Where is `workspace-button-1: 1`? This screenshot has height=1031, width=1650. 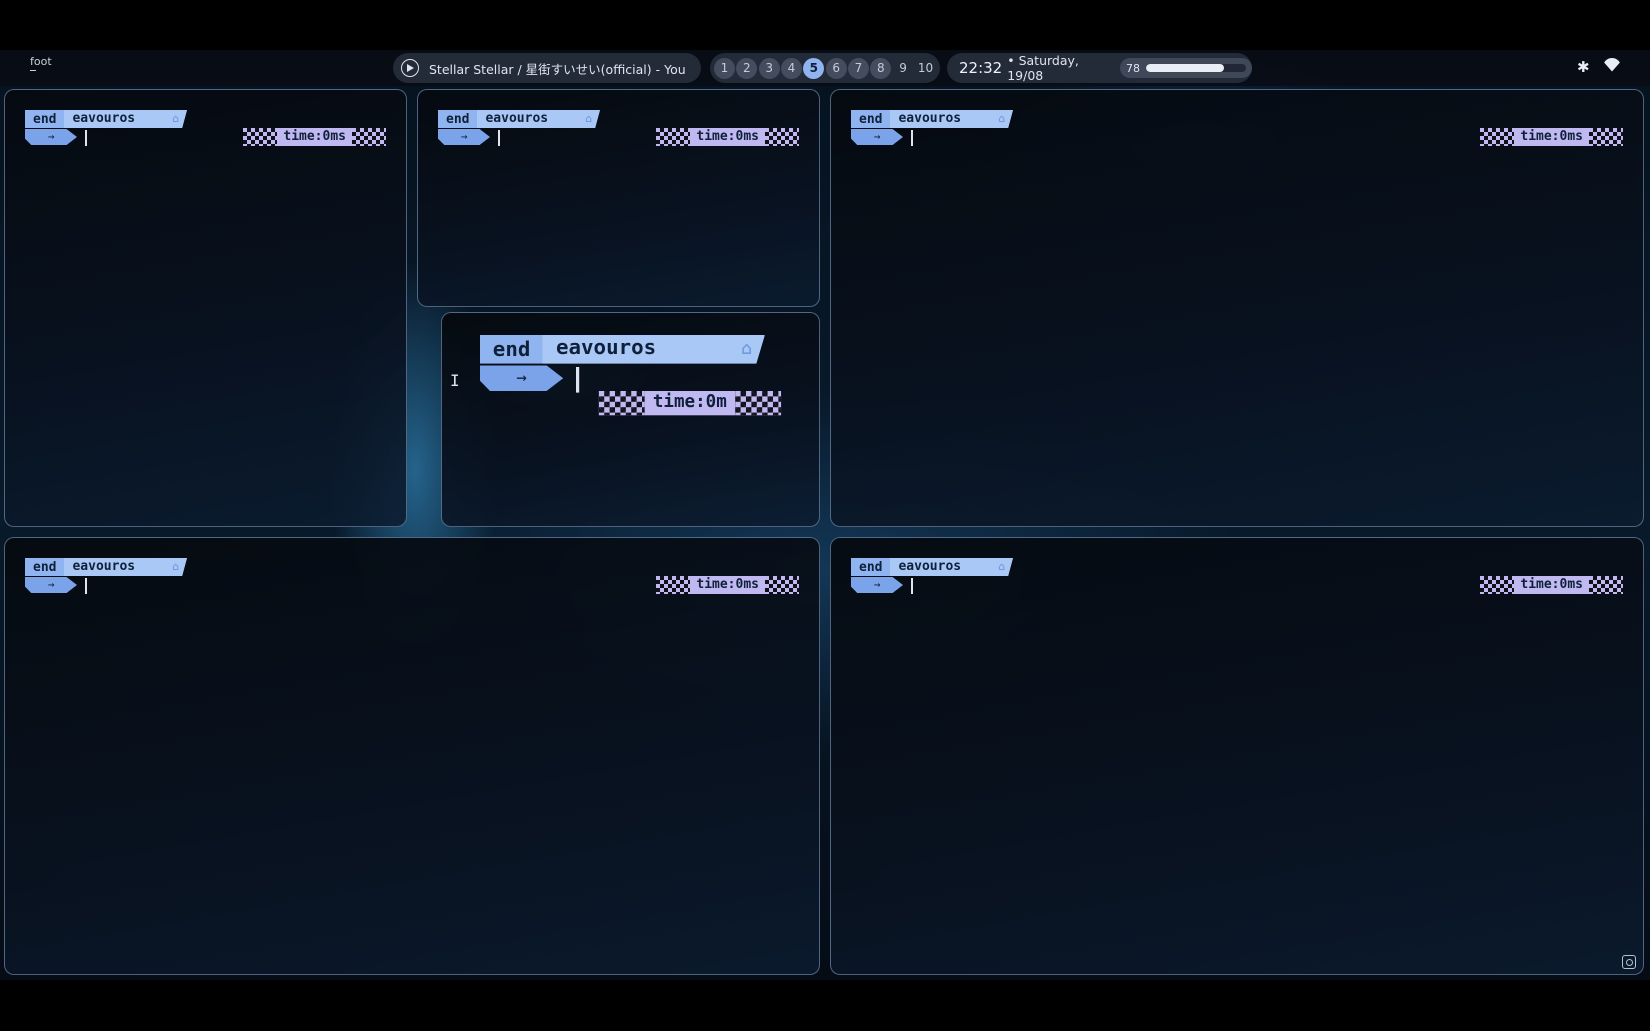 workspace-button-1: 1 is located at coordinates (724, 68).